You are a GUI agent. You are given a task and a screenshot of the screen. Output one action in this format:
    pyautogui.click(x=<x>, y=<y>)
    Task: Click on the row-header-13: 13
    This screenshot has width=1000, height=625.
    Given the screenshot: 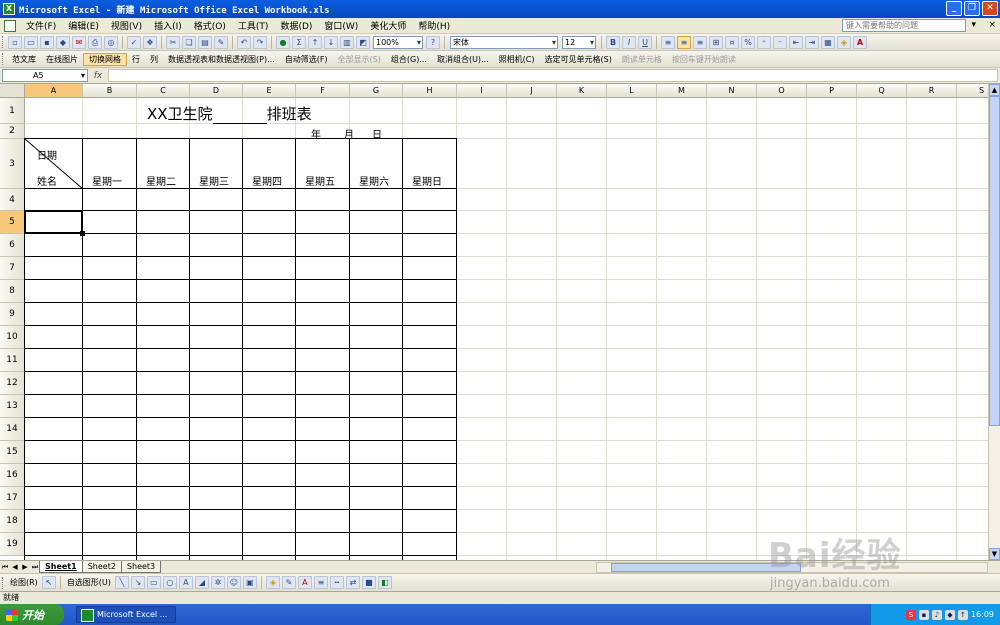 What is the action you would take?
    pyautogui.click(x=12, y=406)
    